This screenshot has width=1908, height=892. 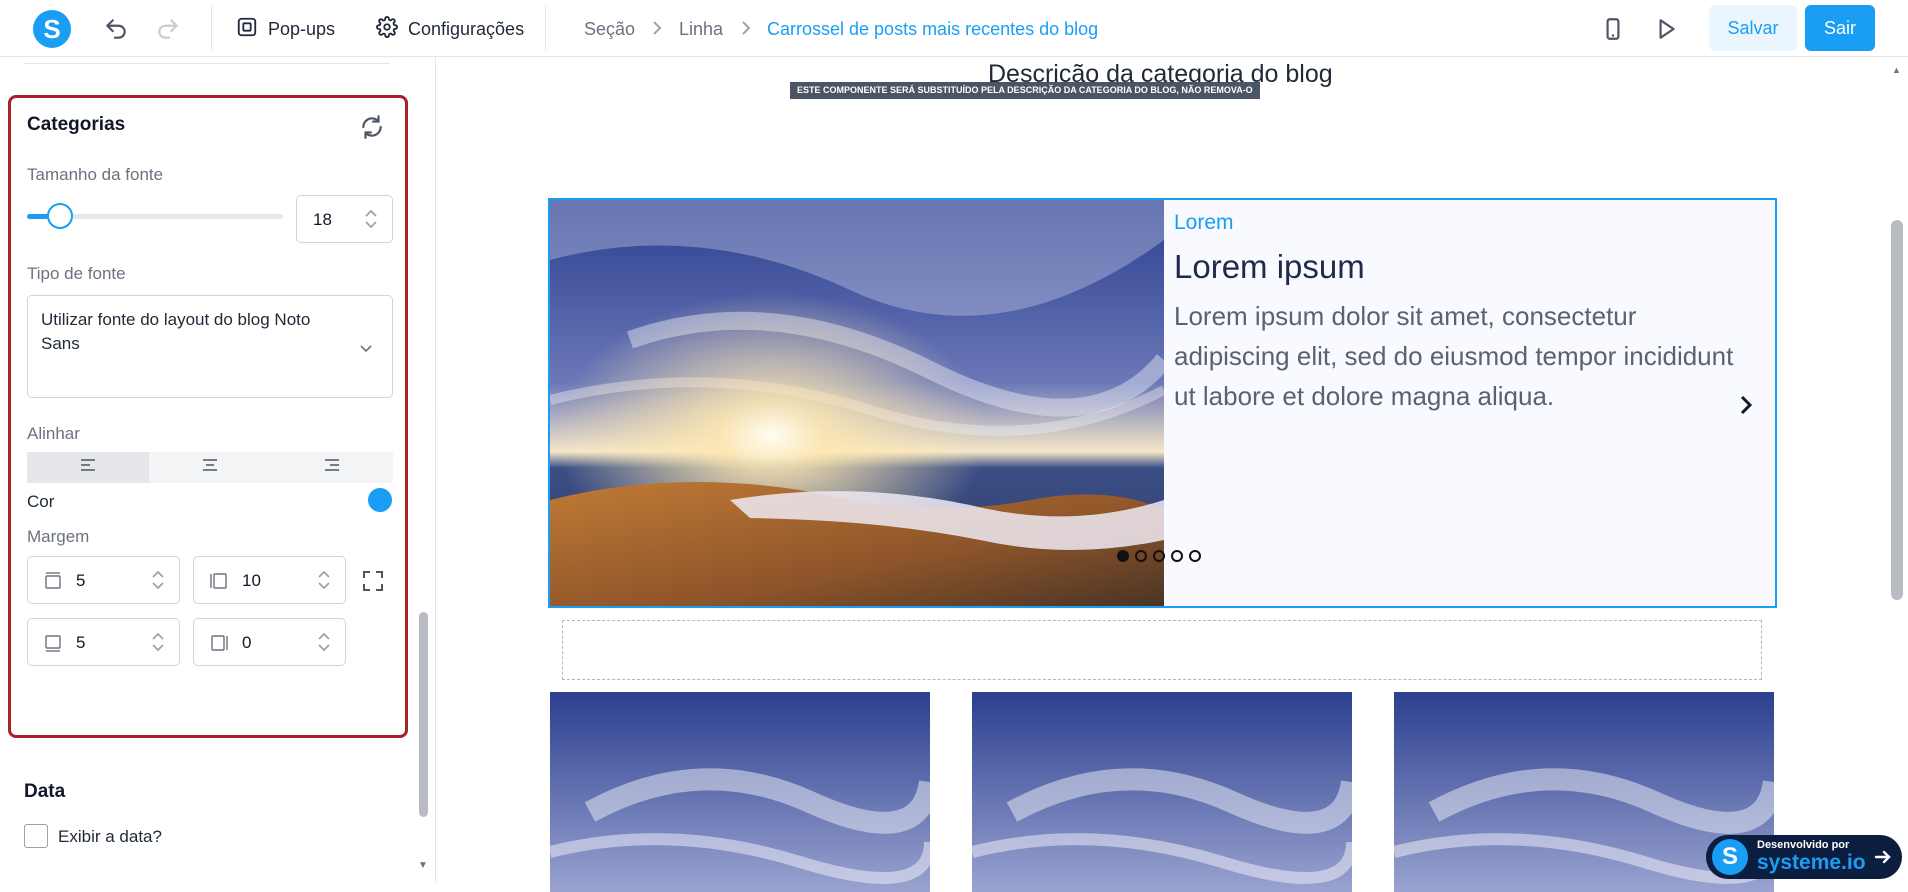 What do you see at coordinates (423, 714) in the screenshot?
I see `sidebar-scrollbar` at bounding box center [423, 714].